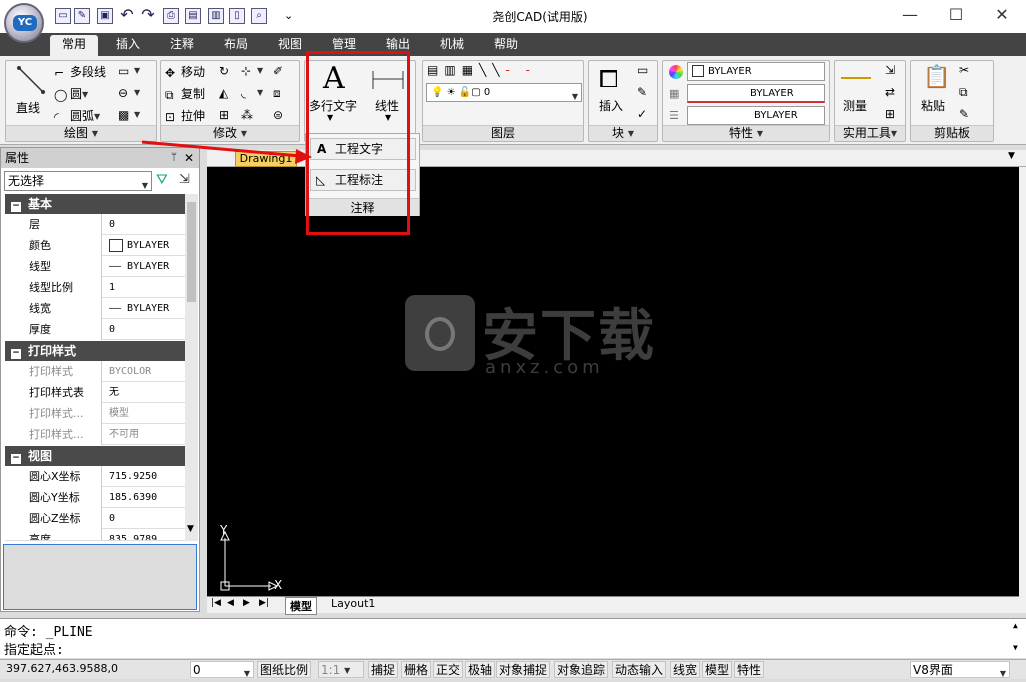  I want to click on model-toggle: 模型, so click(717, 669).